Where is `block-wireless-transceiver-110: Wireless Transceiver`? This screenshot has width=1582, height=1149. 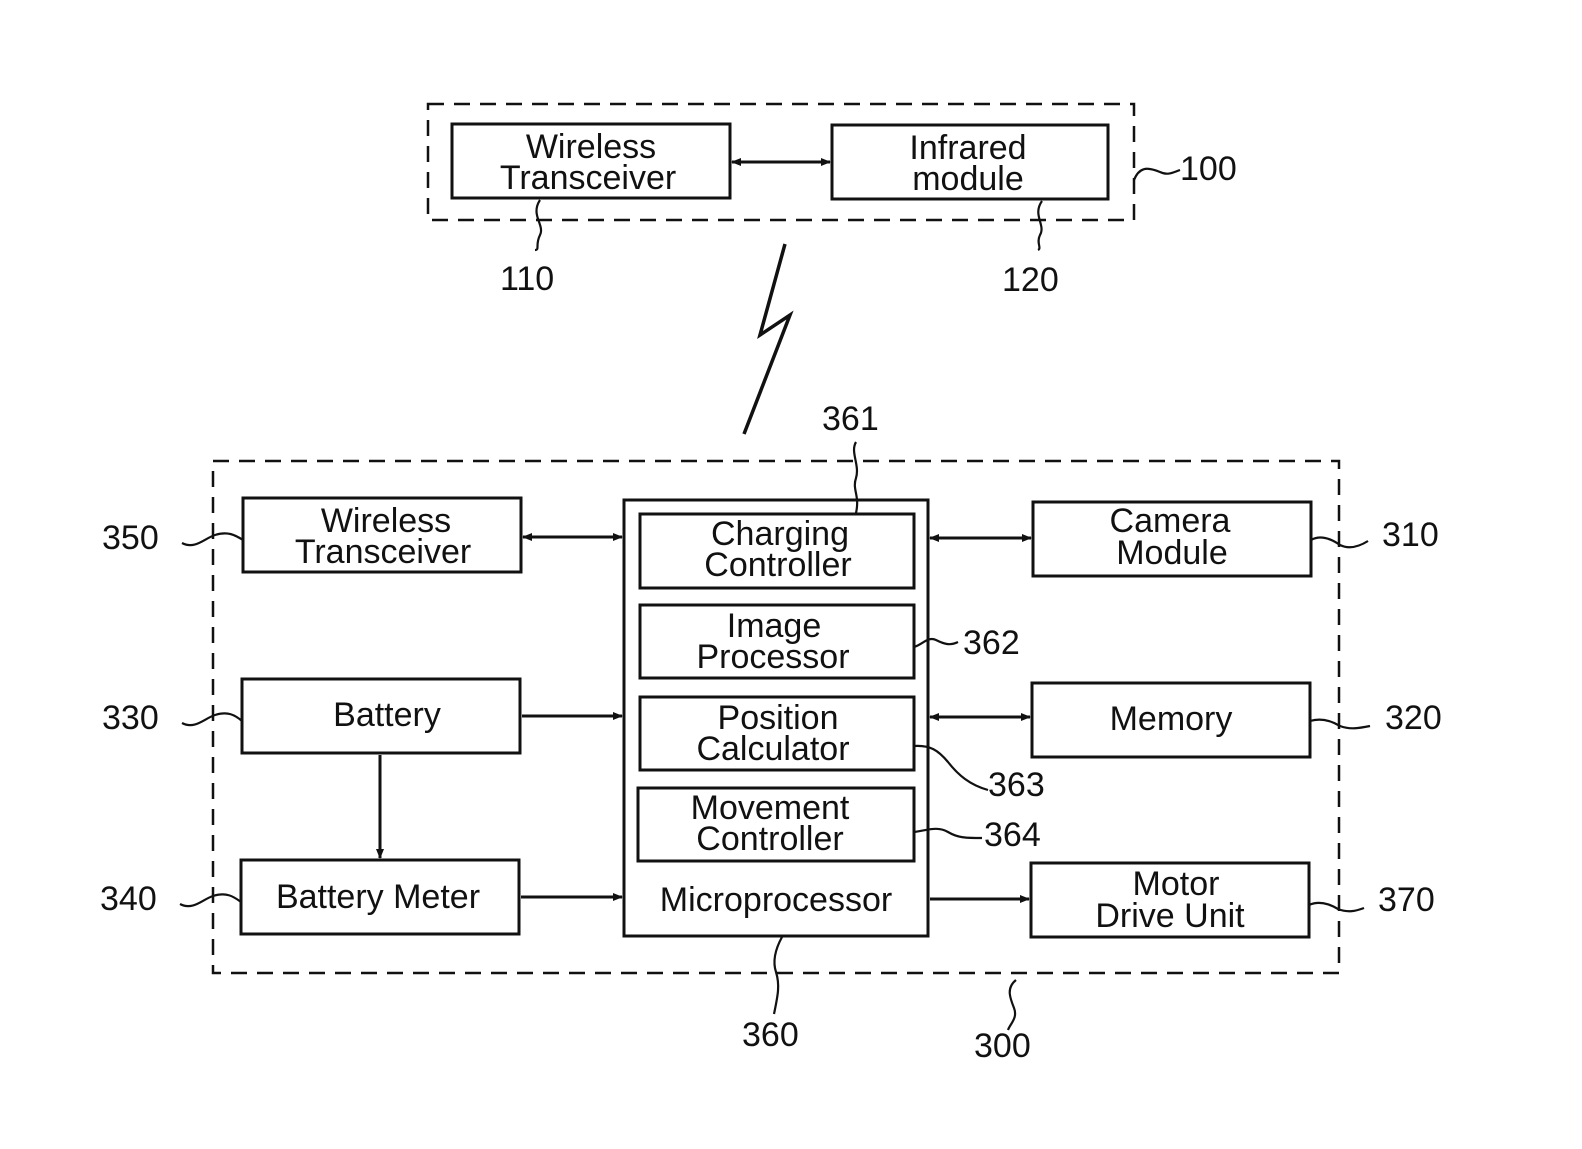 block-wireless-transceiver-110: Wireless Transceiver is located at coordinates (591, 161).